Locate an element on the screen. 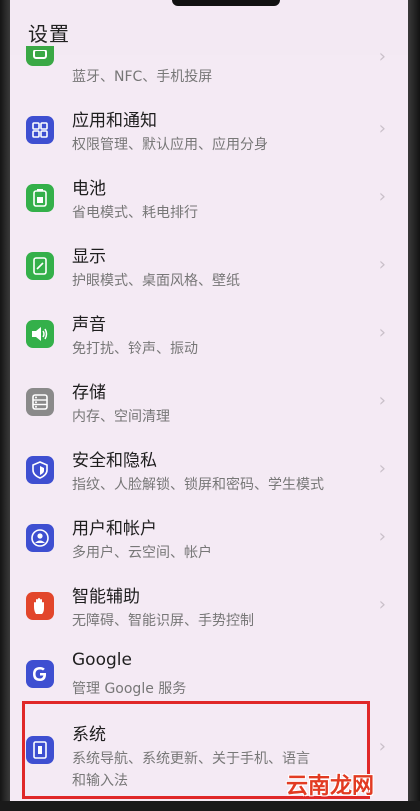  settings-item-device-connection: 蓝牙、NFC、手机投屏 › is located at coordinates (209, 68).